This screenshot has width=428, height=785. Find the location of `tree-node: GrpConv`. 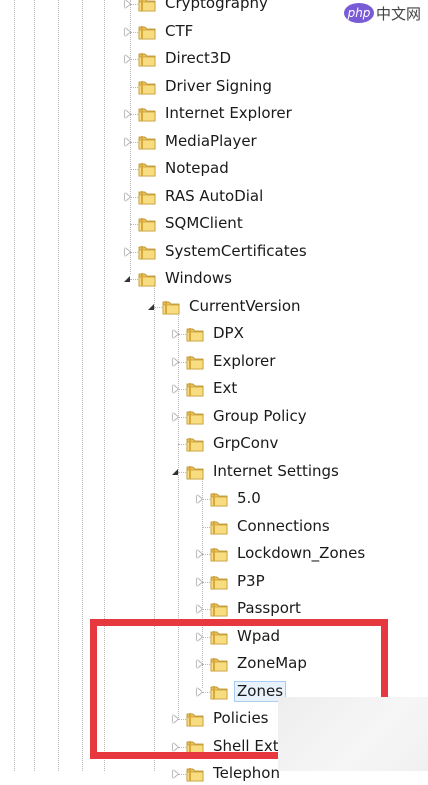

tree-node: GrpConv is located at coordinates (214, 444).